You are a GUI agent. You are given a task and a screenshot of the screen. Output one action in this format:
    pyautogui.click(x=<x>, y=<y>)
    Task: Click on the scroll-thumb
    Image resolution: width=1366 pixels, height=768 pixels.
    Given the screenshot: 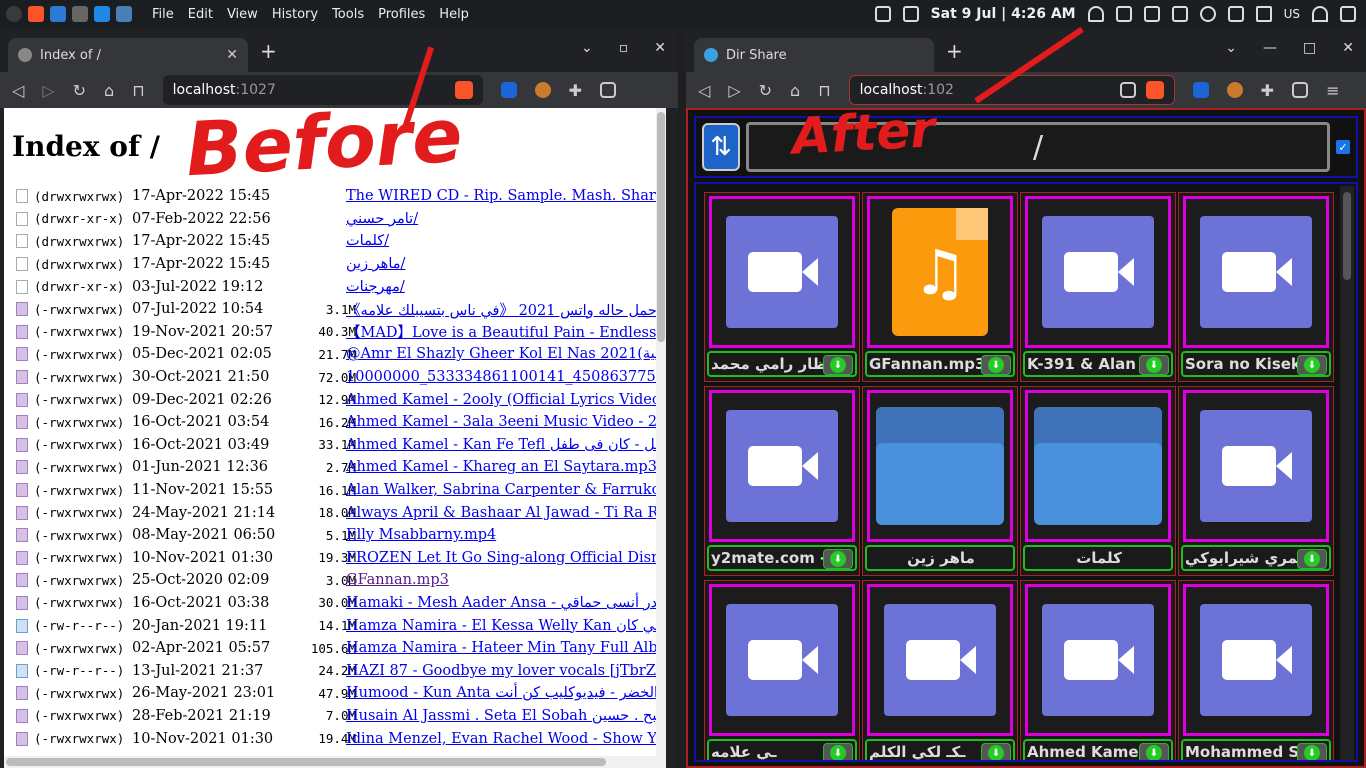 What is the action you would take?
    pyautogui.click(x=1347, y=236)
    